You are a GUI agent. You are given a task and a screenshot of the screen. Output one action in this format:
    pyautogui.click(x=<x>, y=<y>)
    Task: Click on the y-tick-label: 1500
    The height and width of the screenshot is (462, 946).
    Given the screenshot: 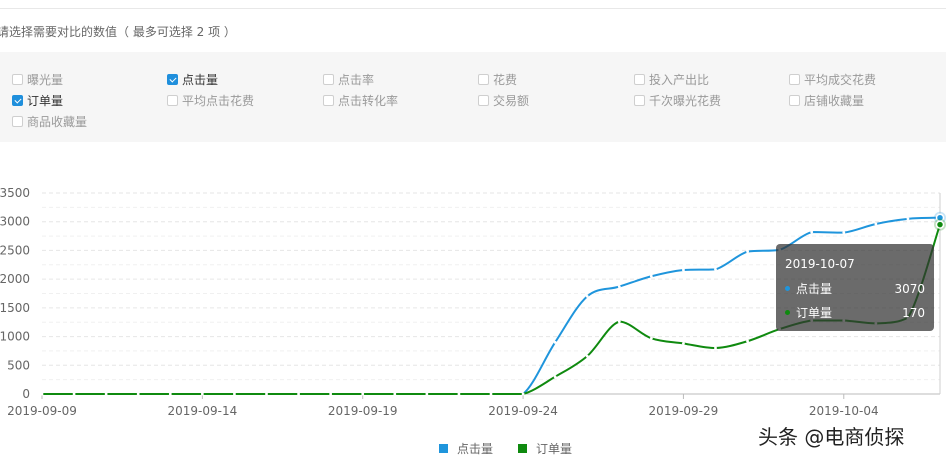 What is the action you would take?
    pyautogui.click(x=15, y=308)
    